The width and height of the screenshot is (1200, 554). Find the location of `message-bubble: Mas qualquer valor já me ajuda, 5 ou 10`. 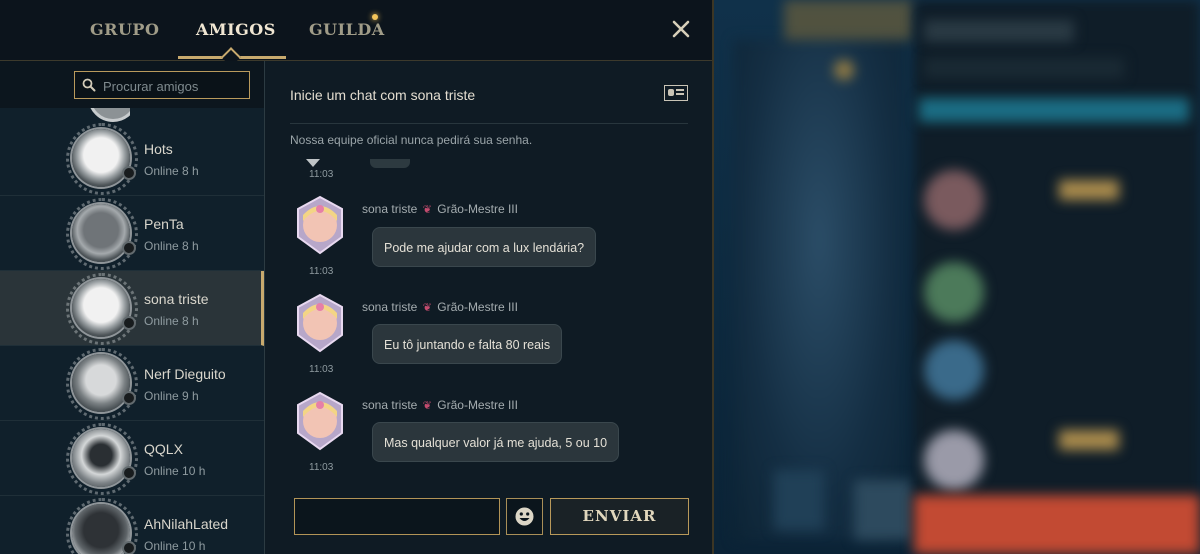

message-bubble: Mas qualquer valor já me ajuda, 5 ou 10 is located at coordinates (496, 442).